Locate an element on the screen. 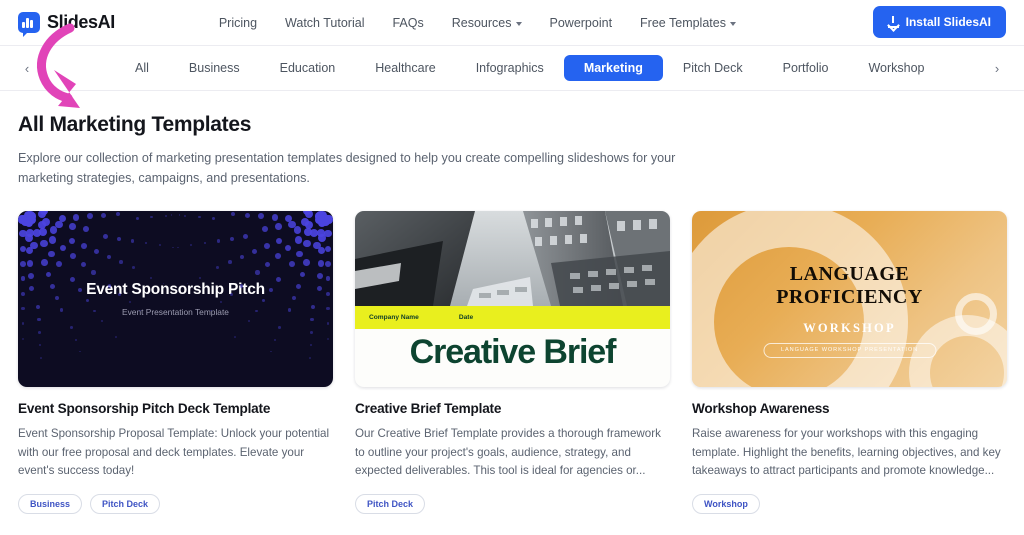  nav-item-pricing: Pricing is located at coordinates (238, 23).